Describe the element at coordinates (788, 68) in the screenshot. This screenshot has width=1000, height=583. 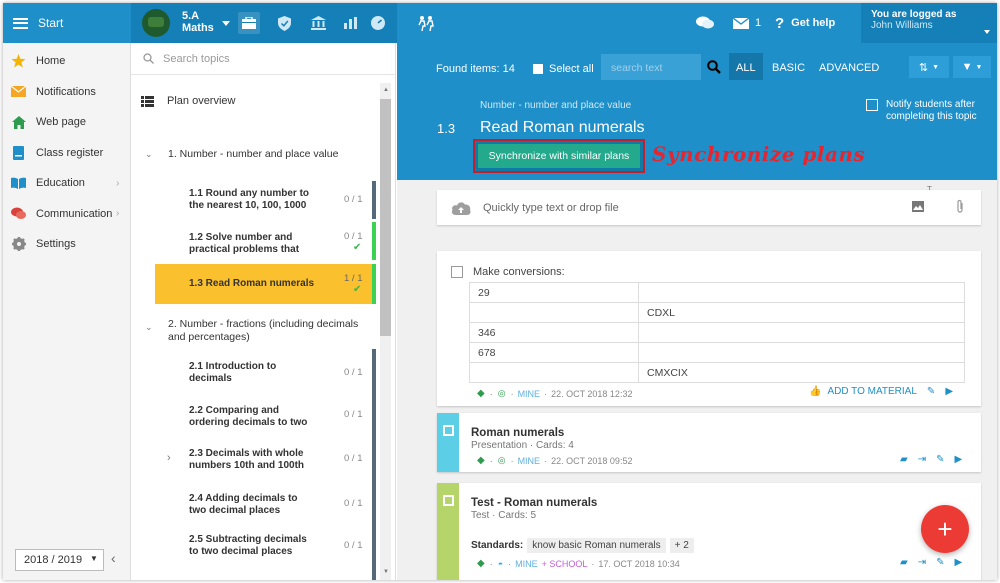
I see `tab-basic: BASIC` at that location.